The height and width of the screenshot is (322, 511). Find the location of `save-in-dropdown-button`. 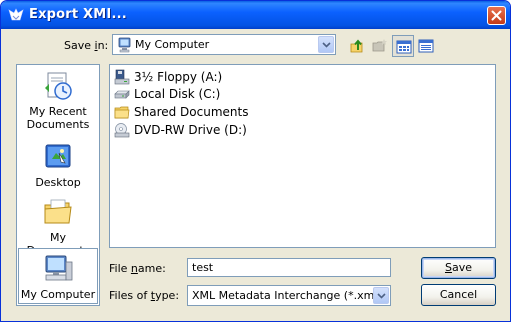

save-in-dropdown-button is located at coordinates (326, 44).